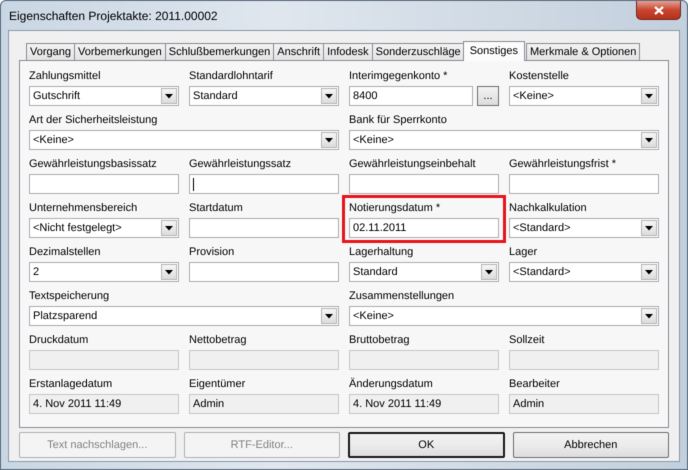  I want to click on tab: Merkmale & Optionen, so click(583, 51).